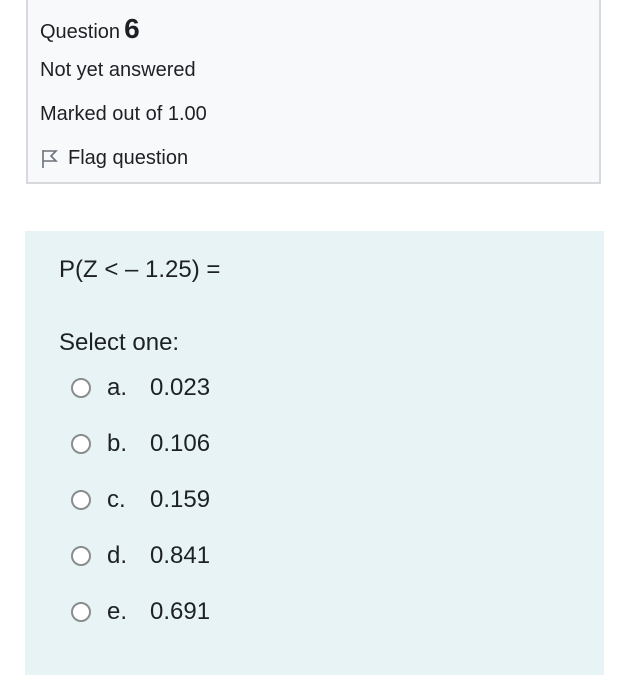  What do you see at coordinates (180, 611) in the screenshot?
I see `option-value: 0.691` at bounding box center [180, 611].